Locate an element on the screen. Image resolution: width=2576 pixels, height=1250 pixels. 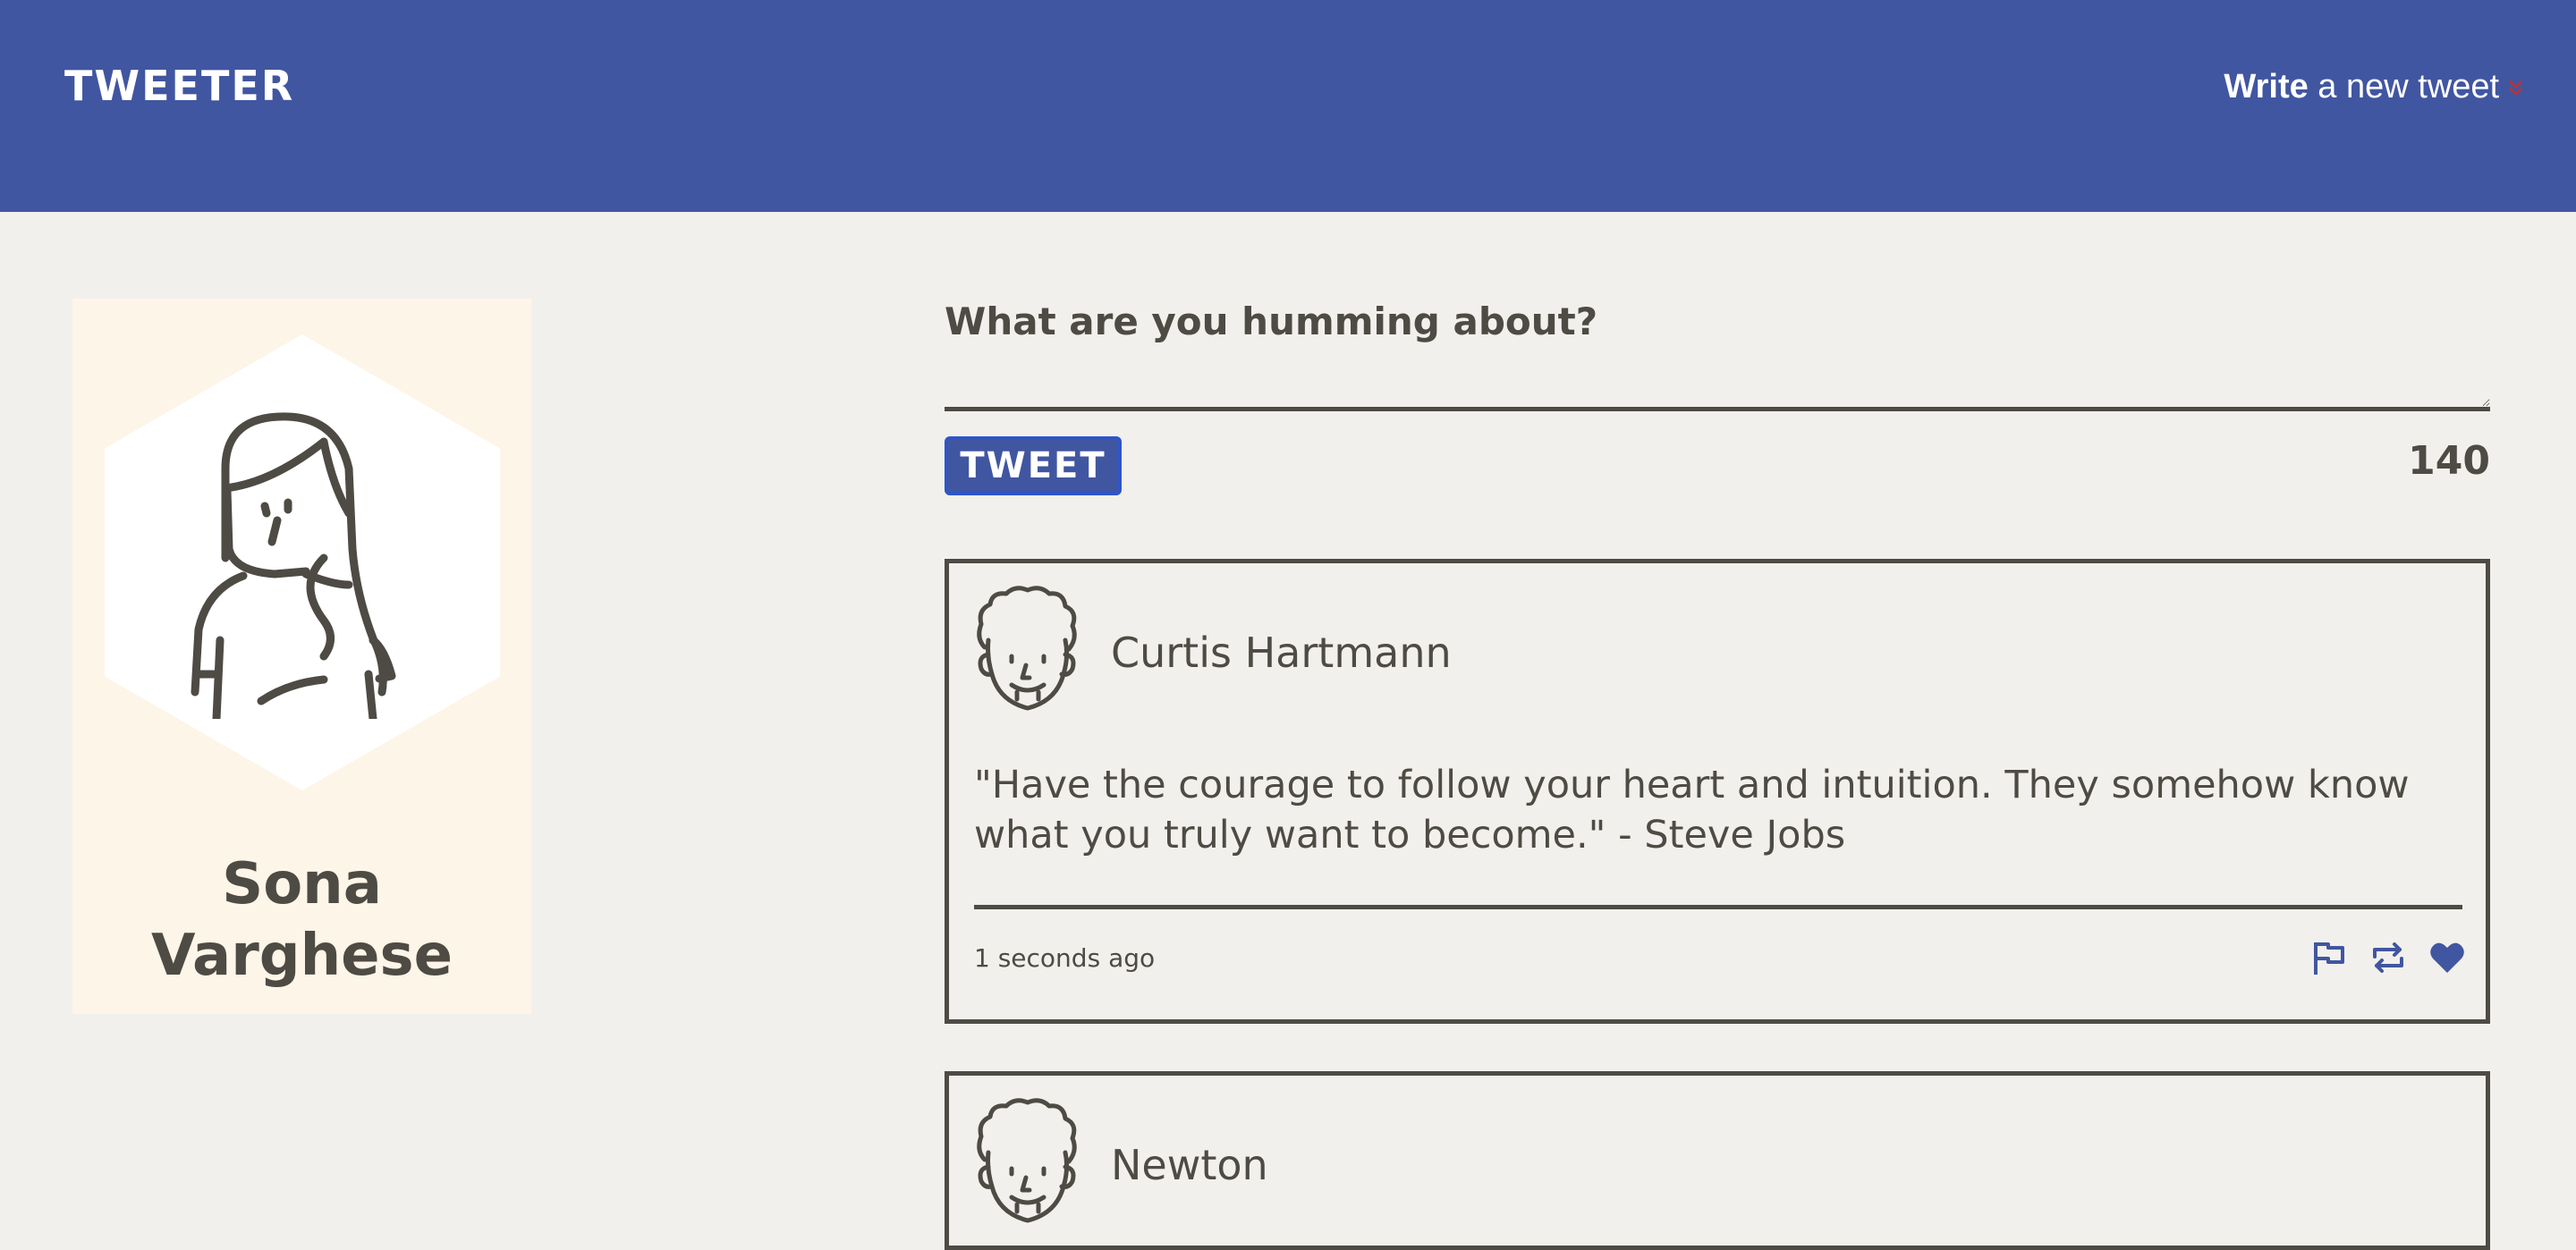
new-tweet-composer: What are you humming about? TWEET 140 is located at coordinates (1717, 395).